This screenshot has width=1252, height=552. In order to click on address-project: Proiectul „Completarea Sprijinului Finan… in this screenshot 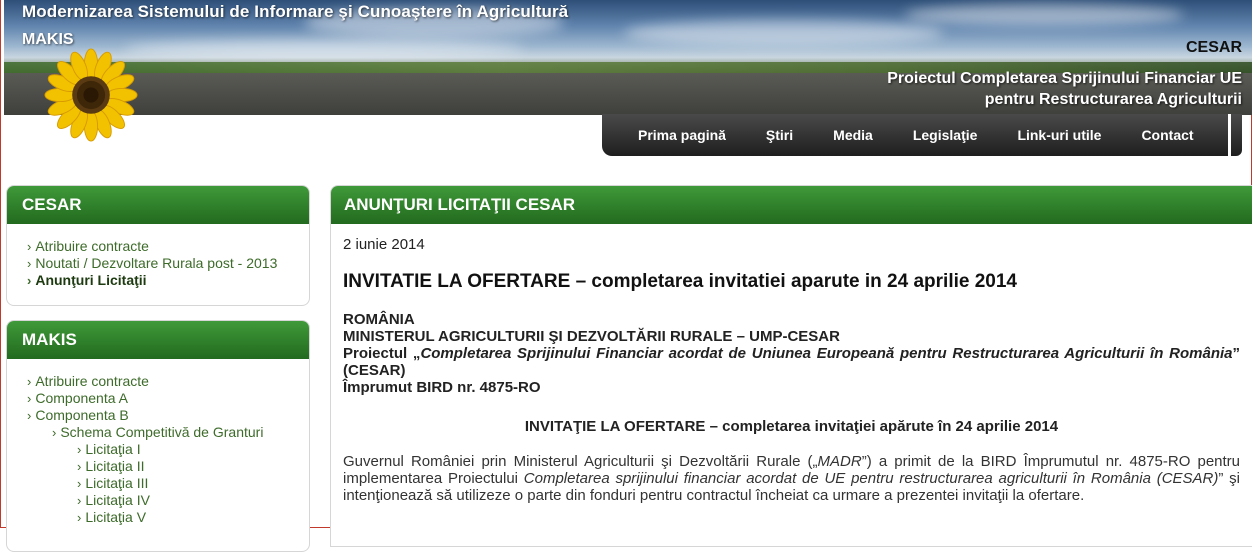, I will do `click(791, 362)`.